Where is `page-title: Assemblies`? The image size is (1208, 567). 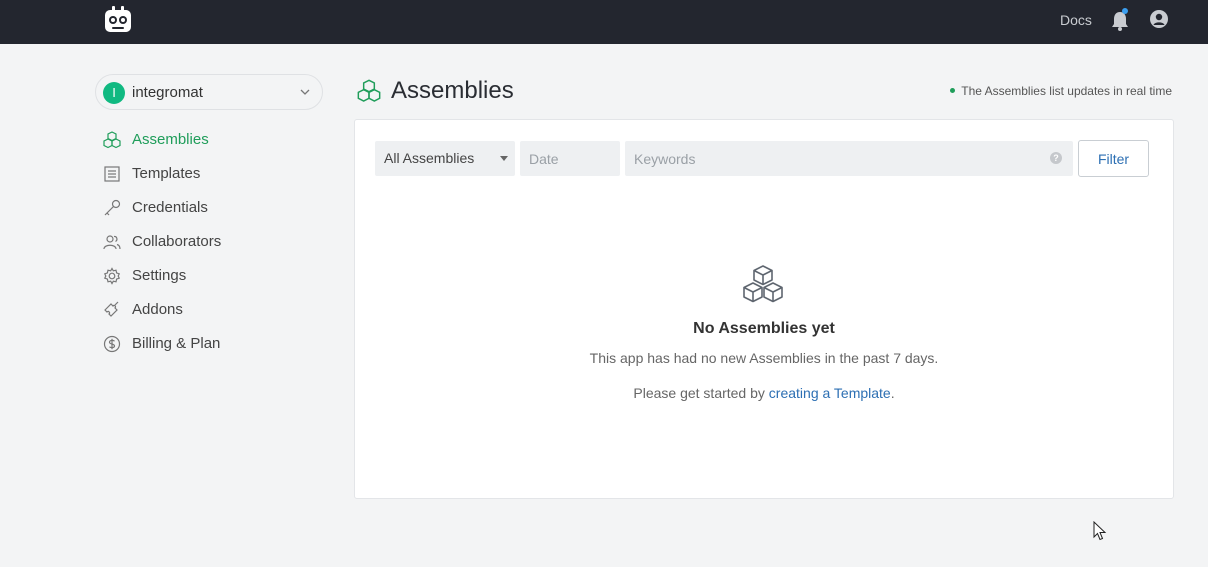
page-title: Assemblies is located at coordinates (452, 90).